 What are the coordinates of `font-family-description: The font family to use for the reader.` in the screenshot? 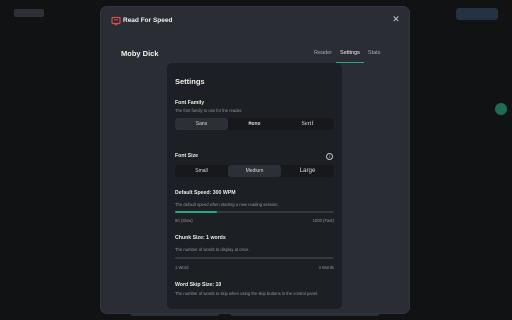 It's located at (209, 110).